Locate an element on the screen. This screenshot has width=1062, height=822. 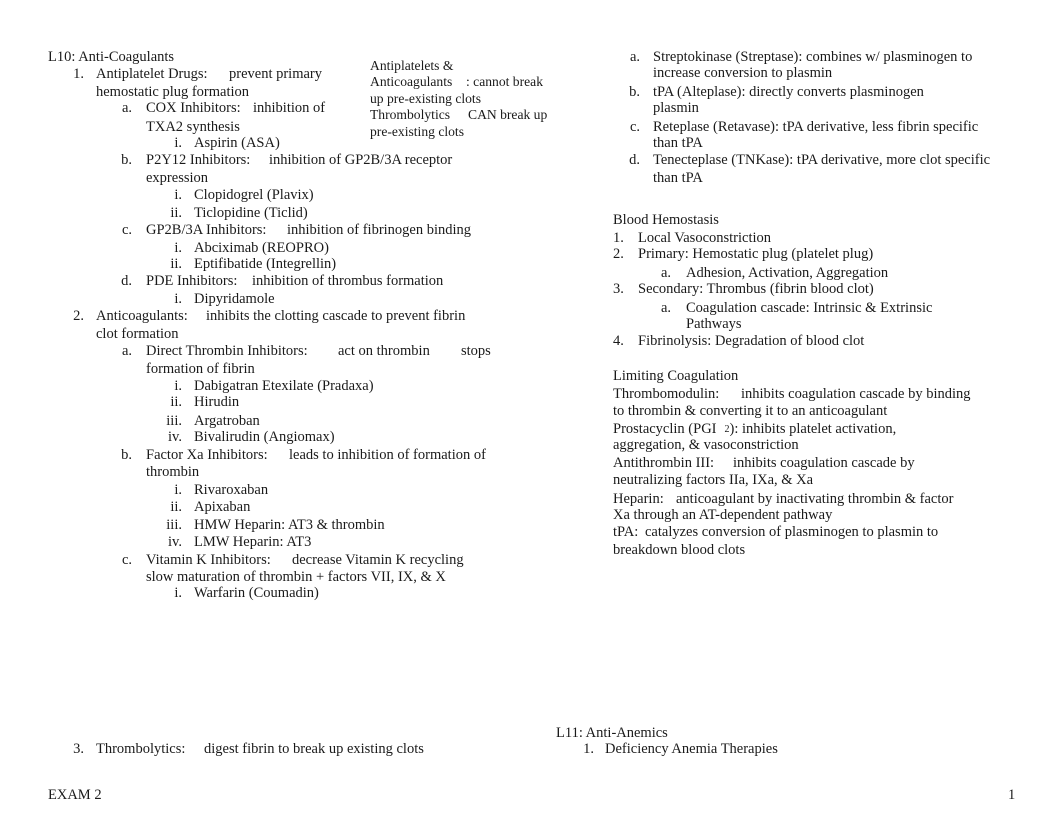
list-item-desc: stops is located at coordinates (476, 351).